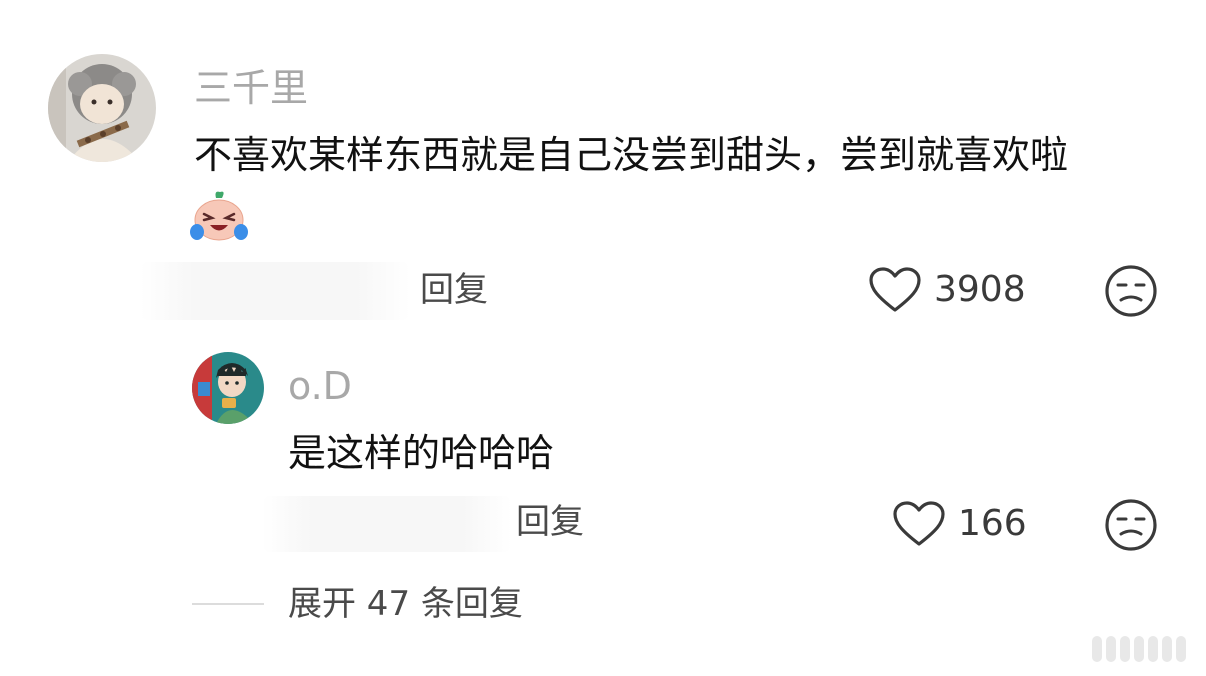 Image resolution: width=1206 pixels, height=676 pixels. I want to click on expand-replies-label: 展开 47 条回复, so click(405, 604).